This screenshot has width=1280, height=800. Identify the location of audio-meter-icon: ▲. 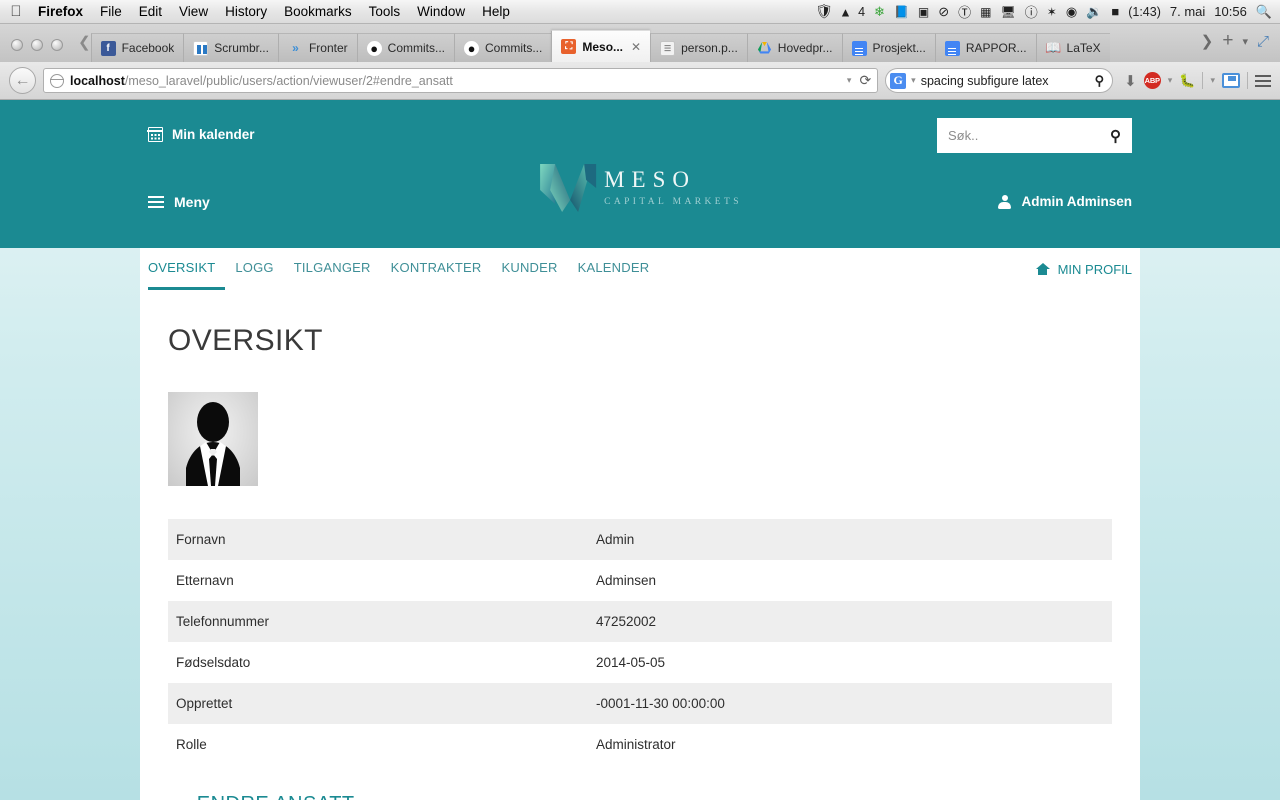
(845, 12).